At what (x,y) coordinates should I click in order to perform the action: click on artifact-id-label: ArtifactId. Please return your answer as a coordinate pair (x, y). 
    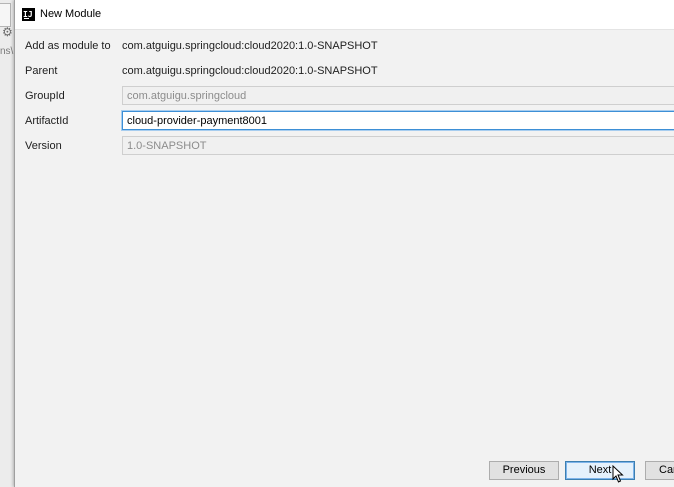
    Looking at the image, I should click on (47, 121).